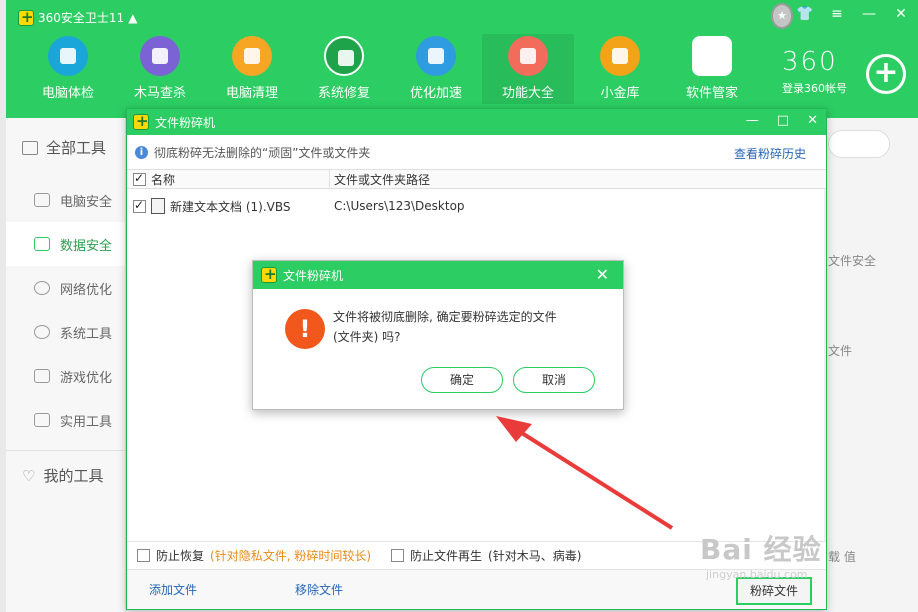  What do you see at coordinates (86, 378) in the screenshot?
I see `sidebar-item-label: 游戏优化` at bounding box center [86, 378].